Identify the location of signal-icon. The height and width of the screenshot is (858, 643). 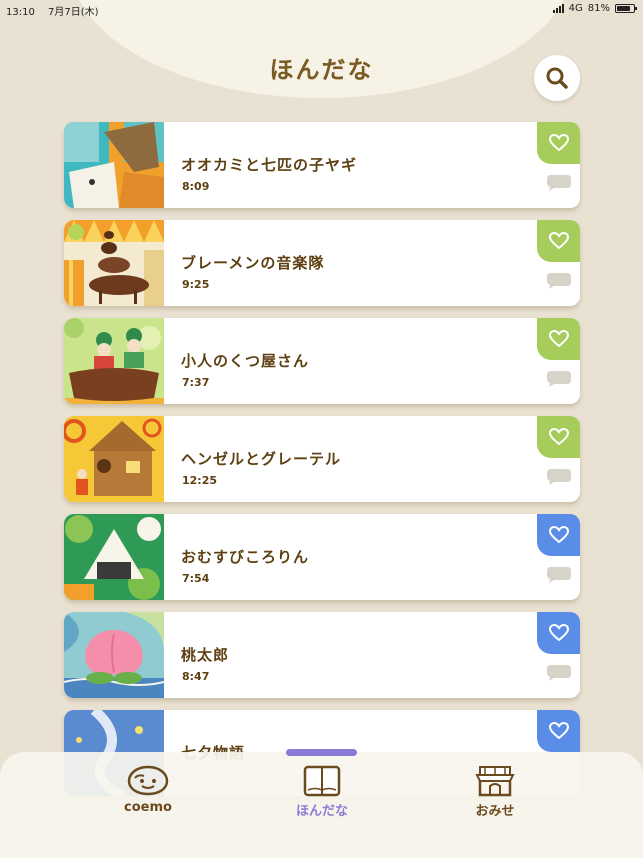
(558, 8).